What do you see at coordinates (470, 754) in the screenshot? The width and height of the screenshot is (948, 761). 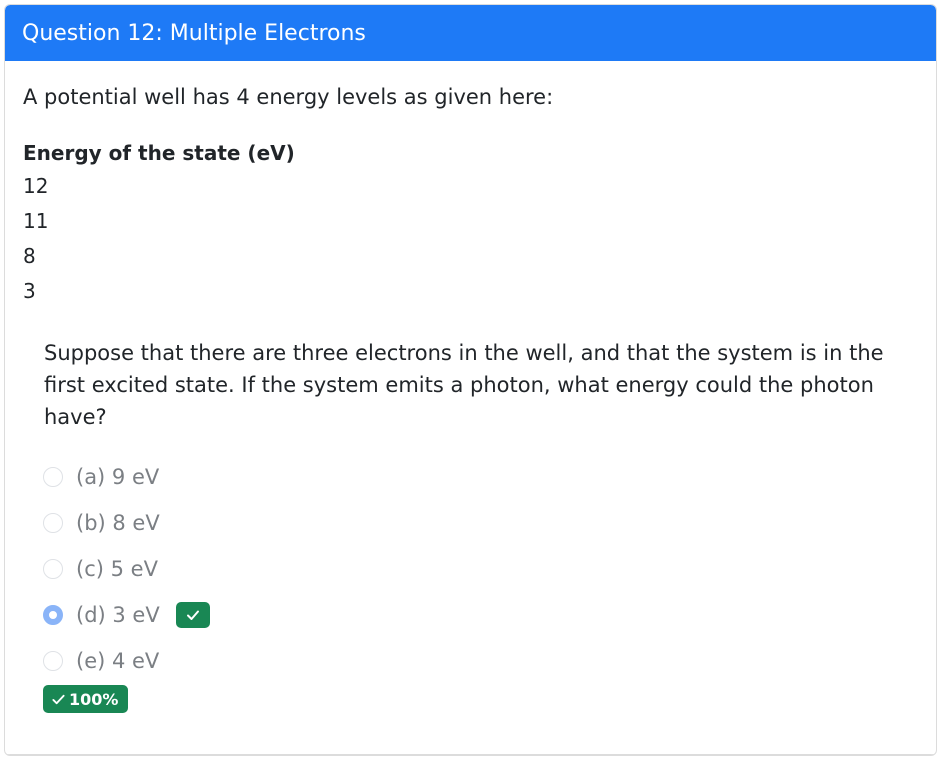 I see `divider` at bounding box center [470, 754].